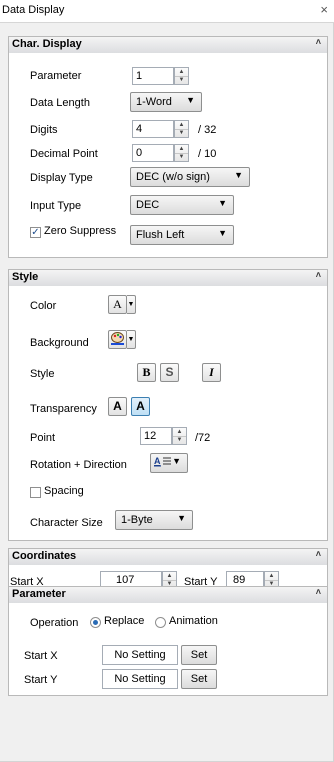 This screenshot has width=334, height=762. What do you see at coordinates (140, 655) in the screenshot?
I see `param-start-x-field: No Setting` at bounding box center [140, 655].